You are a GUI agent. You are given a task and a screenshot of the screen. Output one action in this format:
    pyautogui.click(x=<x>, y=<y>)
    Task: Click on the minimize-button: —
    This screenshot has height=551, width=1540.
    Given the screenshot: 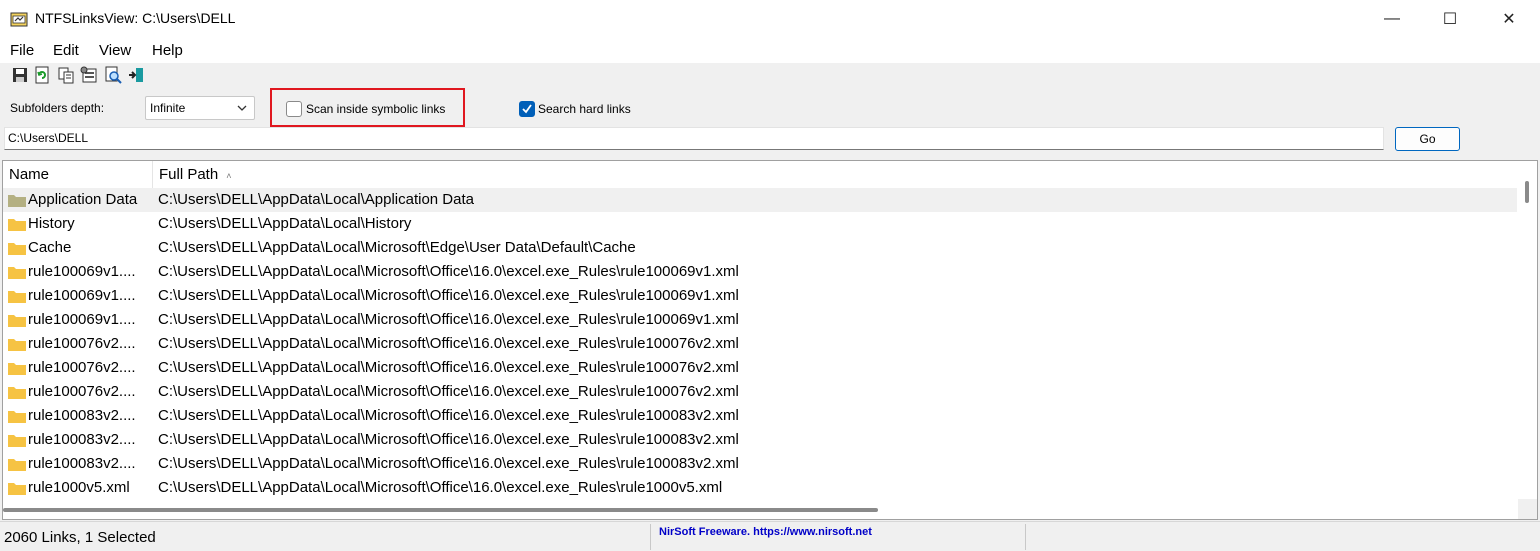 What is the action you would take?
    pyautogui.click(x=1392, y=19)
    